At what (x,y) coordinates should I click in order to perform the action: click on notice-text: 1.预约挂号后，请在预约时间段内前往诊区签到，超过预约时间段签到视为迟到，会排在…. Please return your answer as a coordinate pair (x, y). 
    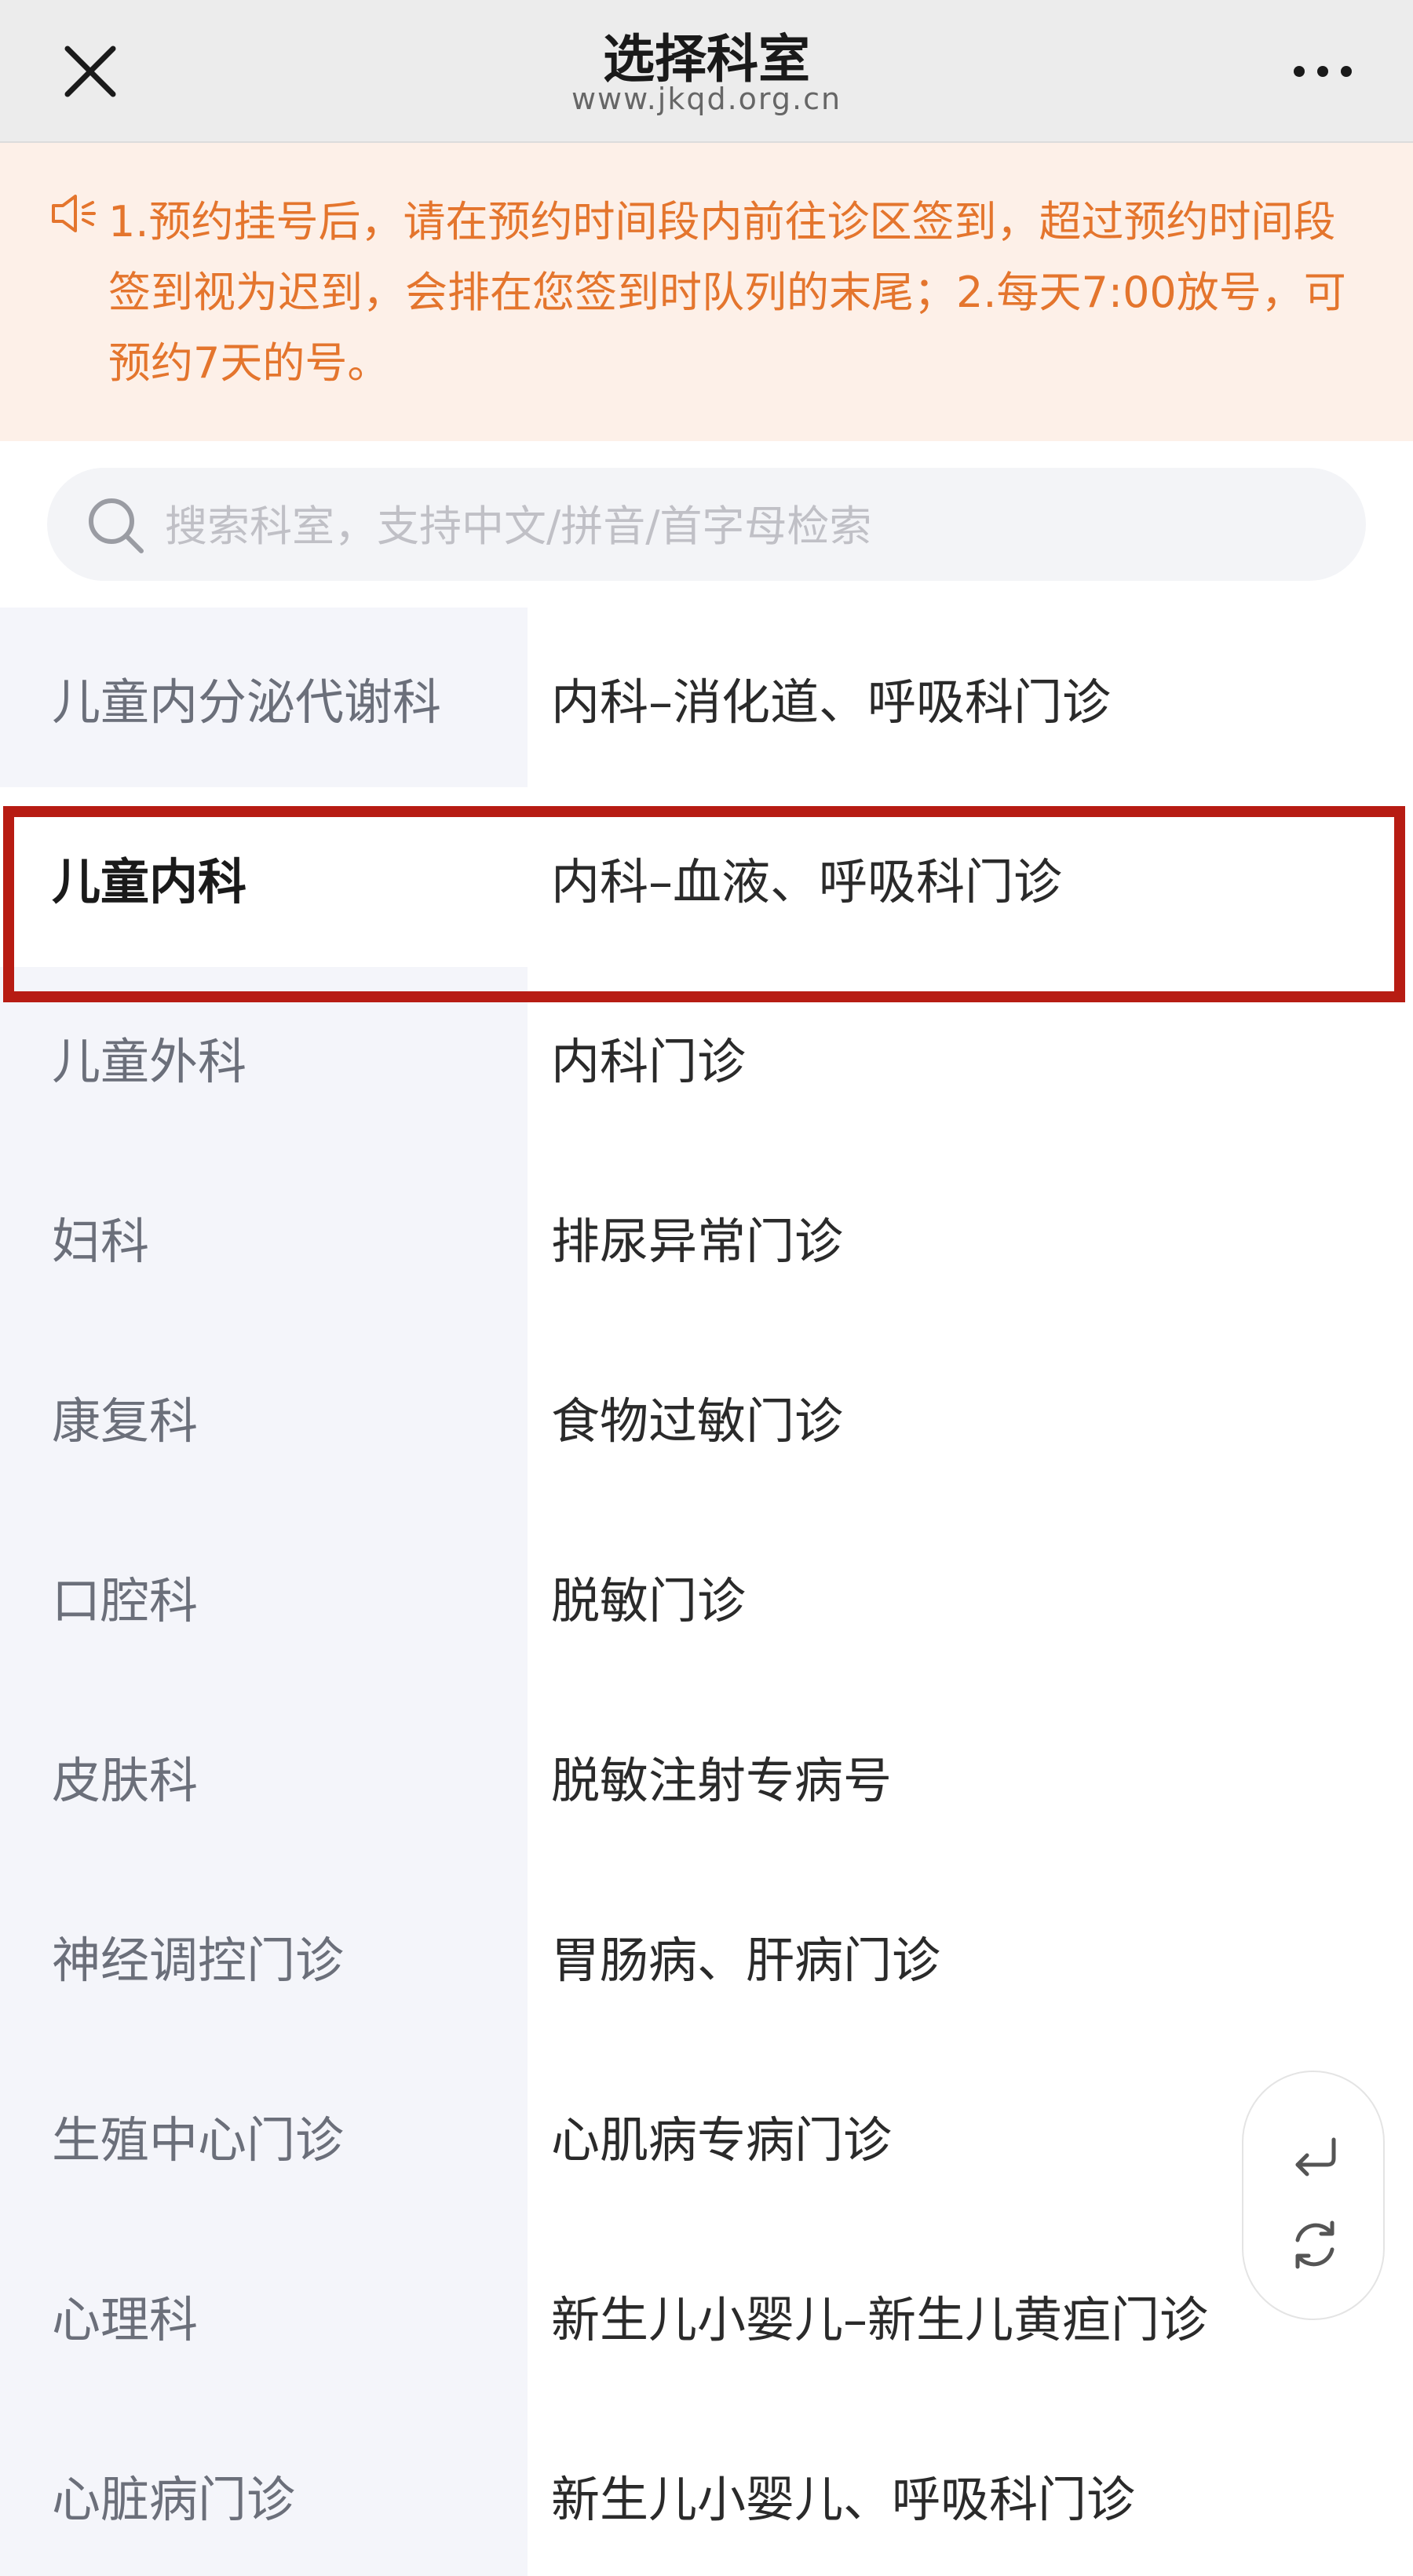
    Looking at the image, I should click on (727, 292).